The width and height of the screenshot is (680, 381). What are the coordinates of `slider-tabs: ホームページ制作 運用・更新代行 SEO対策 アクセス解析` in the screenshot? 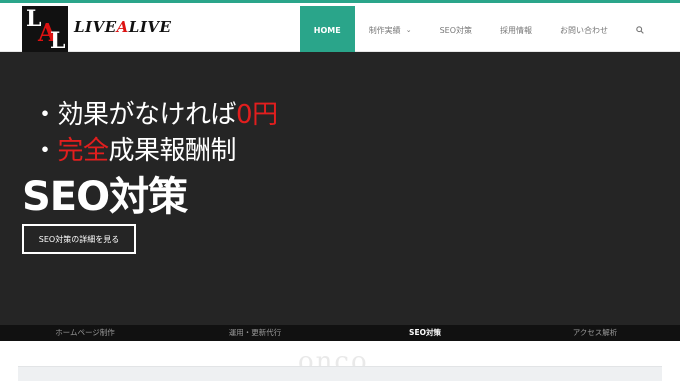 It's located at (340, 335).